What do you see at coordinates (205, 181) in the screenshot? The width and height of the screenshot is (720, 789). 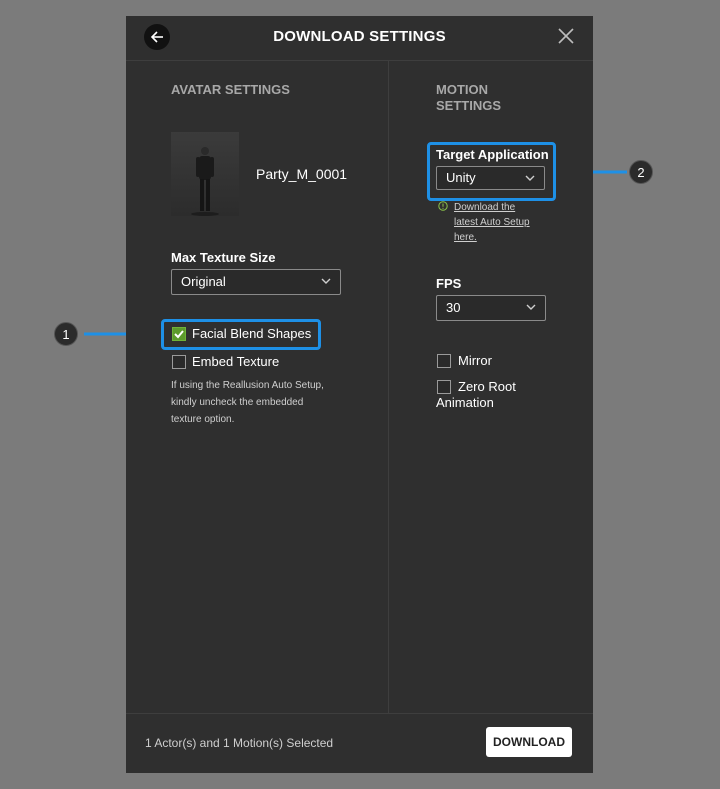 I see `avatar-figure-image` at bounding box center [205, 181].